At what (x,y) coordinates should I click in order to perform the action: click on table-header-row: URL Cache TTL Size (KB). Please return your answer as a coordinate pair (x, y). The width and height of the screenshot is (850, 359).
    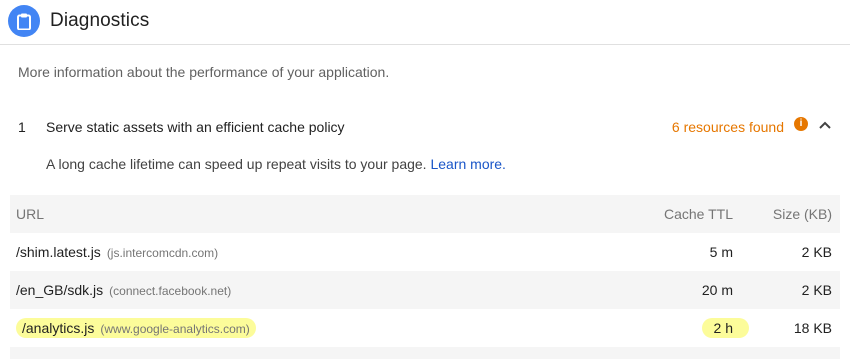
    Looking at the image, I should click on (425, 214).